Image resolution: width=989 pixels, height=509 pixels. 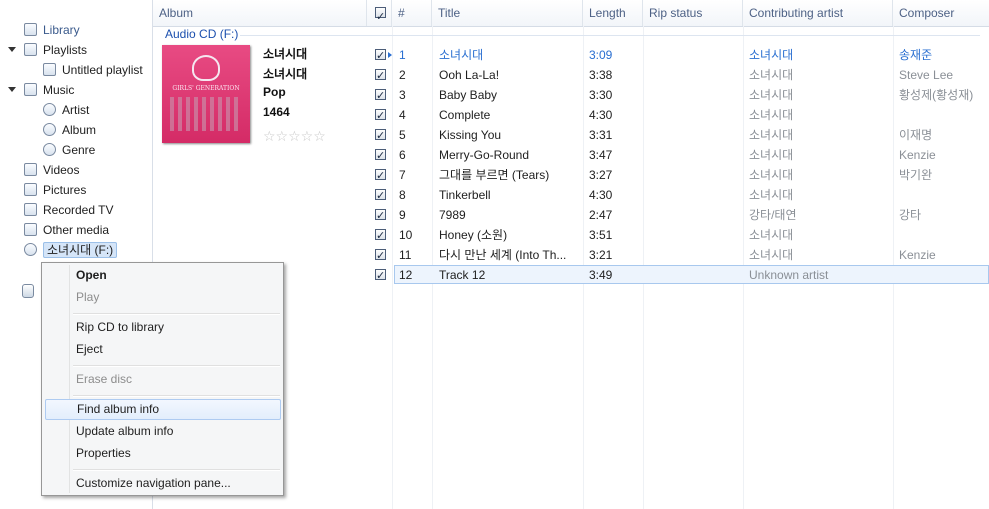 What do you see at coordinates (509, 75) in the screenshot?
I see `track-title: Ooh La-La!` at bounding box center [509, 75].